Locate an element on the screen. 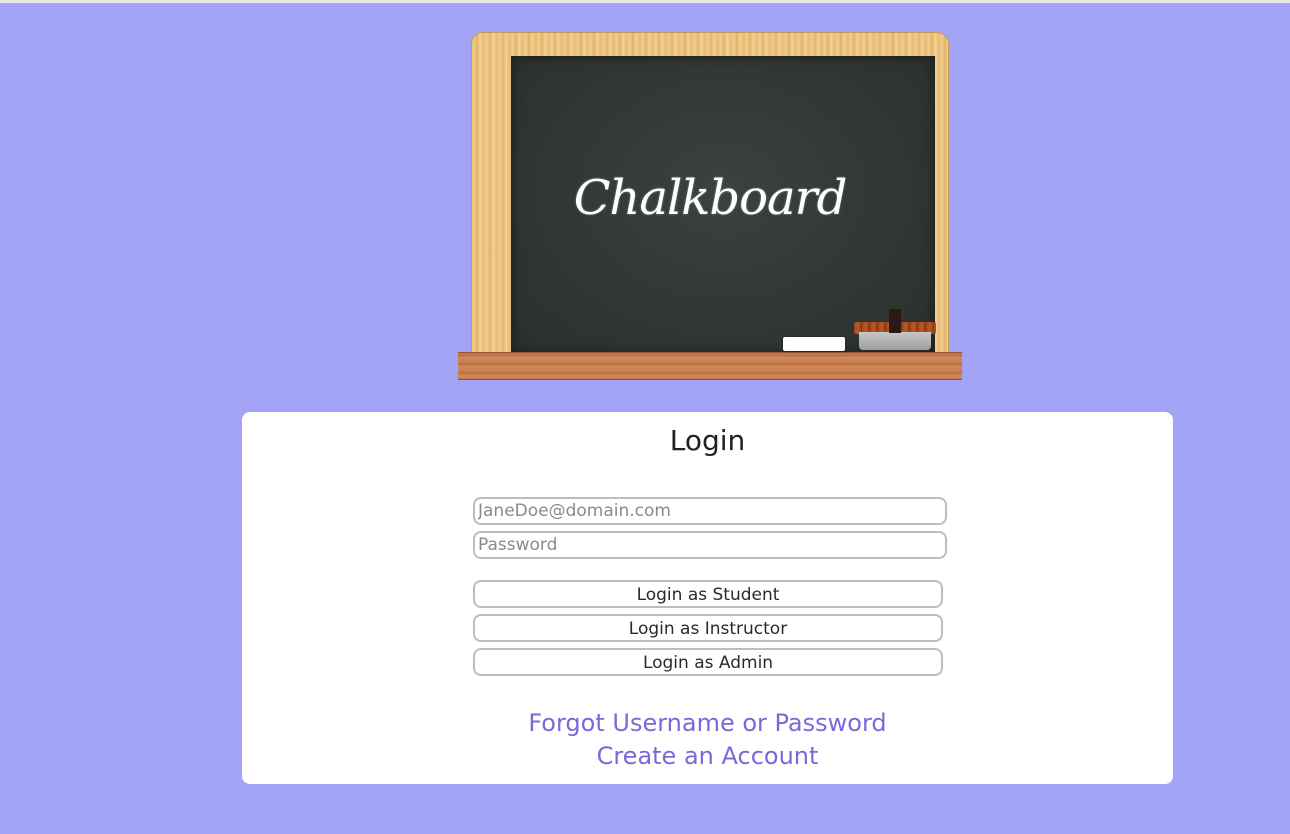 The image size is (1290, 834). app-logo-title: Chalkboard is located at coordinates (710, 198).